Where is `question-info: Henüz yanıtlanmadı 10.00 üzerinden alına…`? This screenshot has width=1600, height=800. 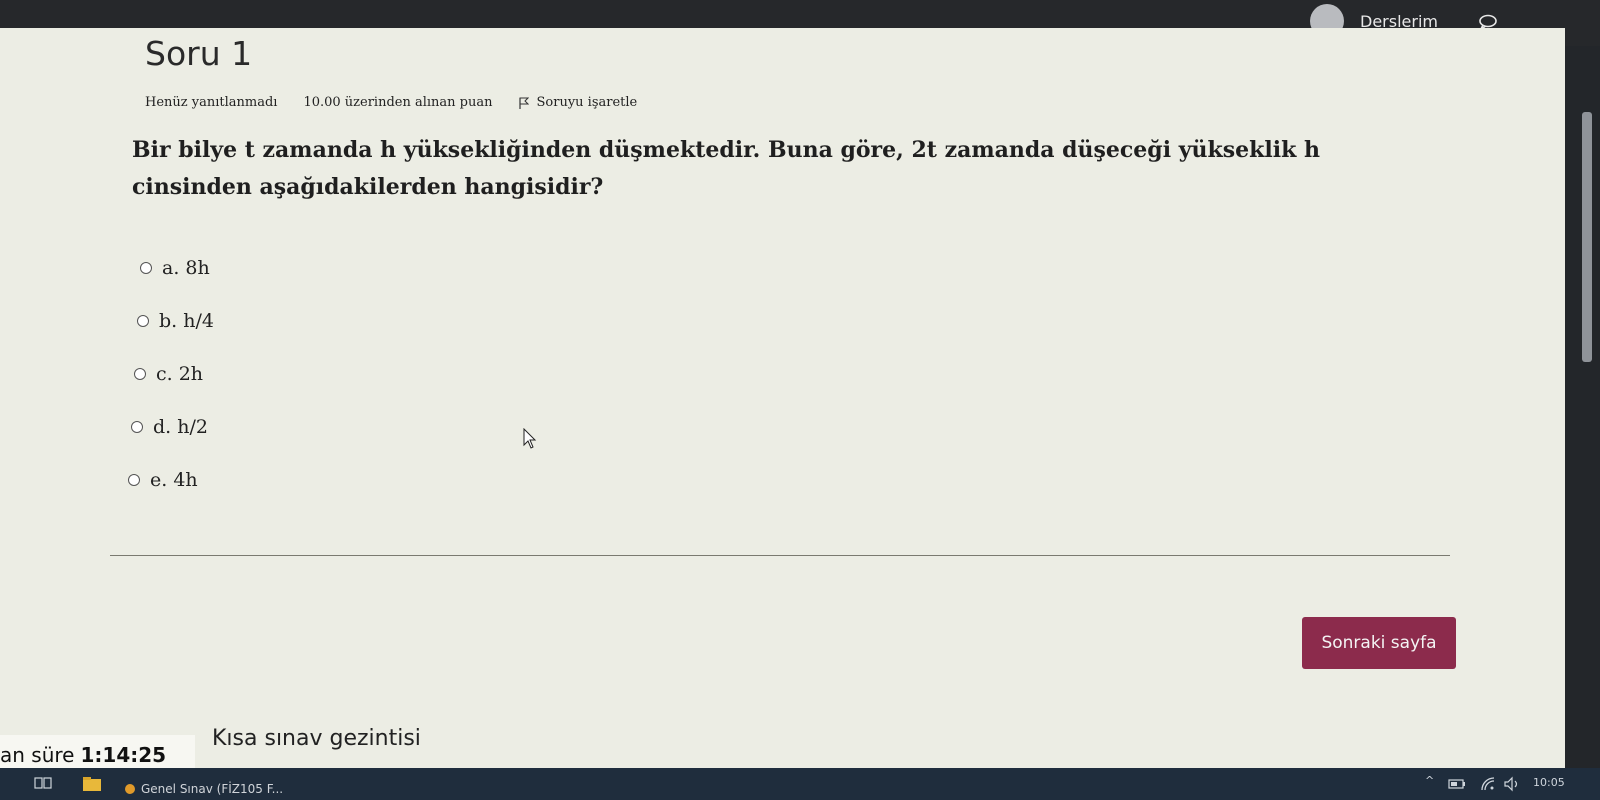 question-info: Henüz yanıtlanmadı 10.00 üzerinden alına… is located at coordinates (417, 102).